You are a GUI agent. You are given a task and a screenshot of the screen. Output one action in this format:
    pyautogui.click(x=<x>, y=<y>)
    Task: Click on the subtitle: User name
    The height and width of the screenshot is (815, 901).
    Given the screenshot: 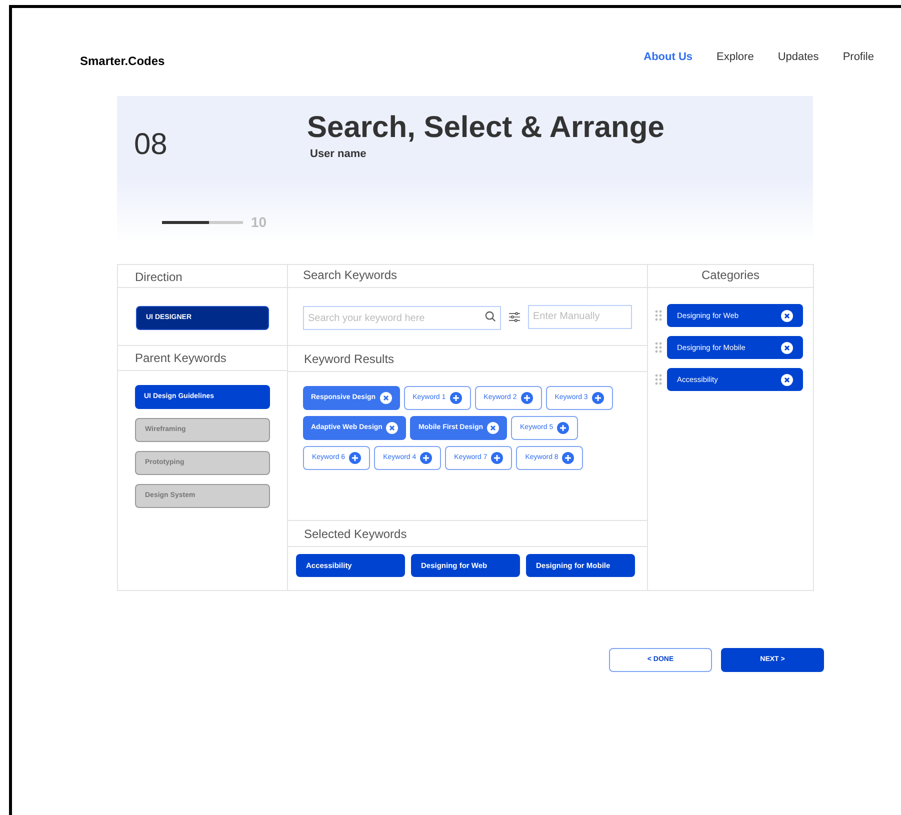 What is the action you would take?
    pyautogui.click(x=338, y=154)
    